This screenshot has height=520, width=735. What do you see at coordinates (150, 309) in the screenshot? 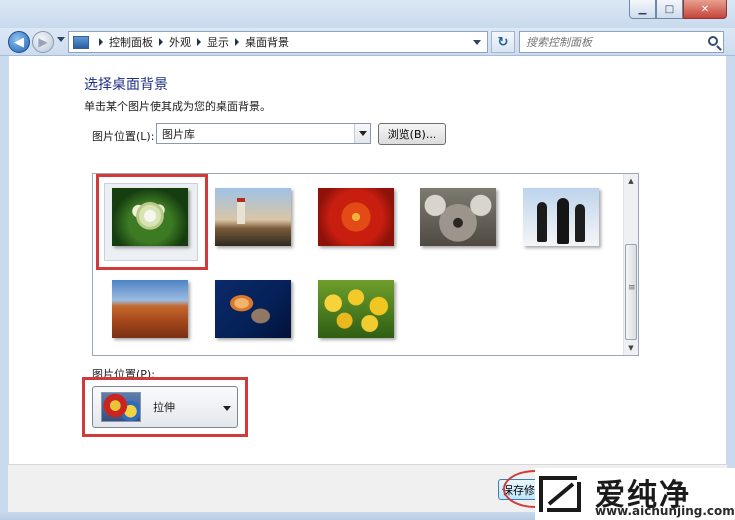
I see `wallpaper-thumbnail-desert` at bounding box center [150, 309].